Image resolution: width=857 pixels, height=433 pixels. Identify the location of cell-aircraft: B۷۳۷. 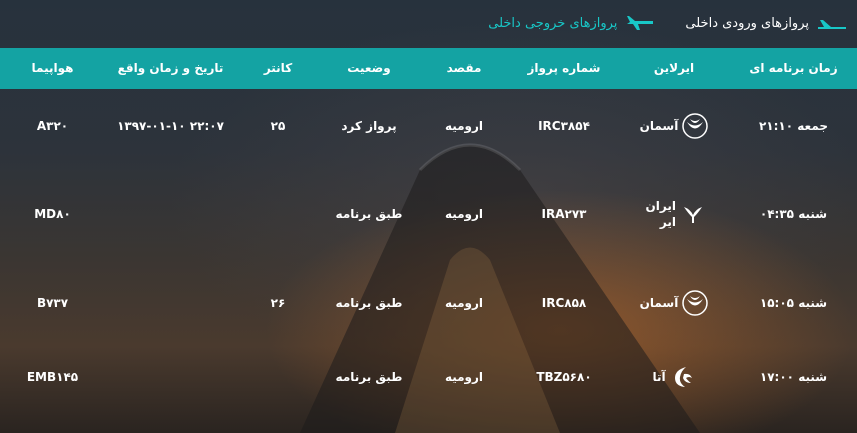
(52, 303).